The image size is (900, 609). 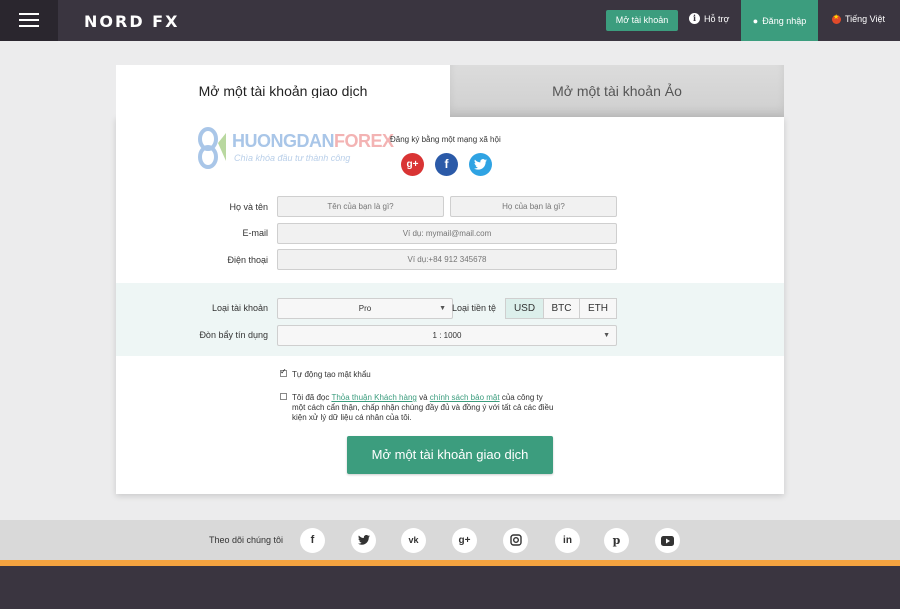 I want to click on watermark-logo-icon, so click(x=212, y=148).